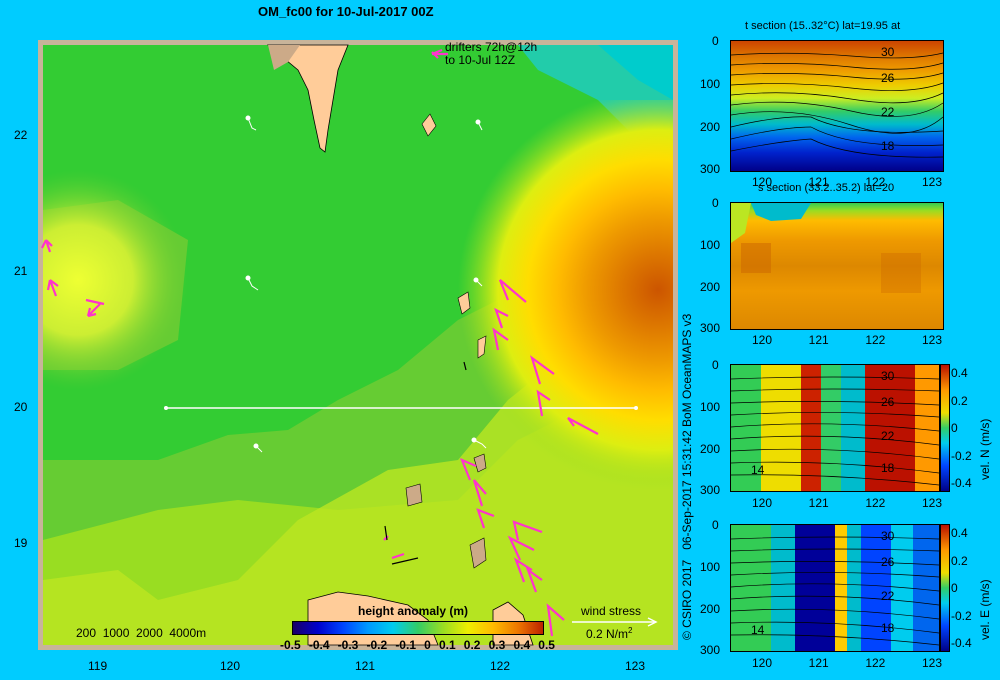  Describe the element at coordinates (715, 365) in the screenshot. I see `n-y-tick-0: 0` at that location.